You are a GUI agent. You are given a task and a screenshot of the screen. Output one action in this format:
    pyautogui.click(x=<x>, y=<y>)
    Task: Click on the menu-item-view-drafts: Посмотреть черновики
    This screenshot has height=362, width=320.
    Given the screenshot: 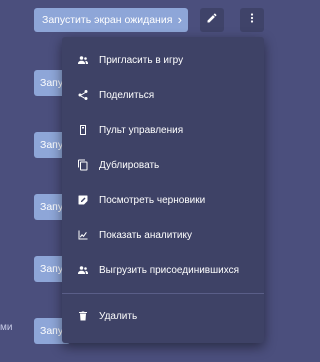 What is the action you would take?
    pyautogui.click(x=163, y=200)
    